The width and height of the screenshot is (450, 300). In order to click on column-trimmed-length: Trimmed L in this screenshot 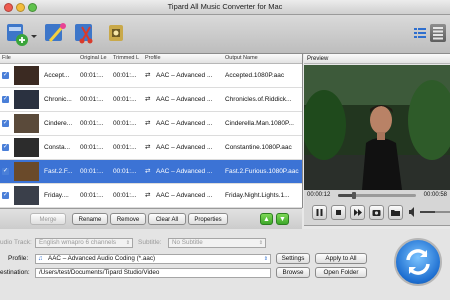, I will do `click(127, 58)`.